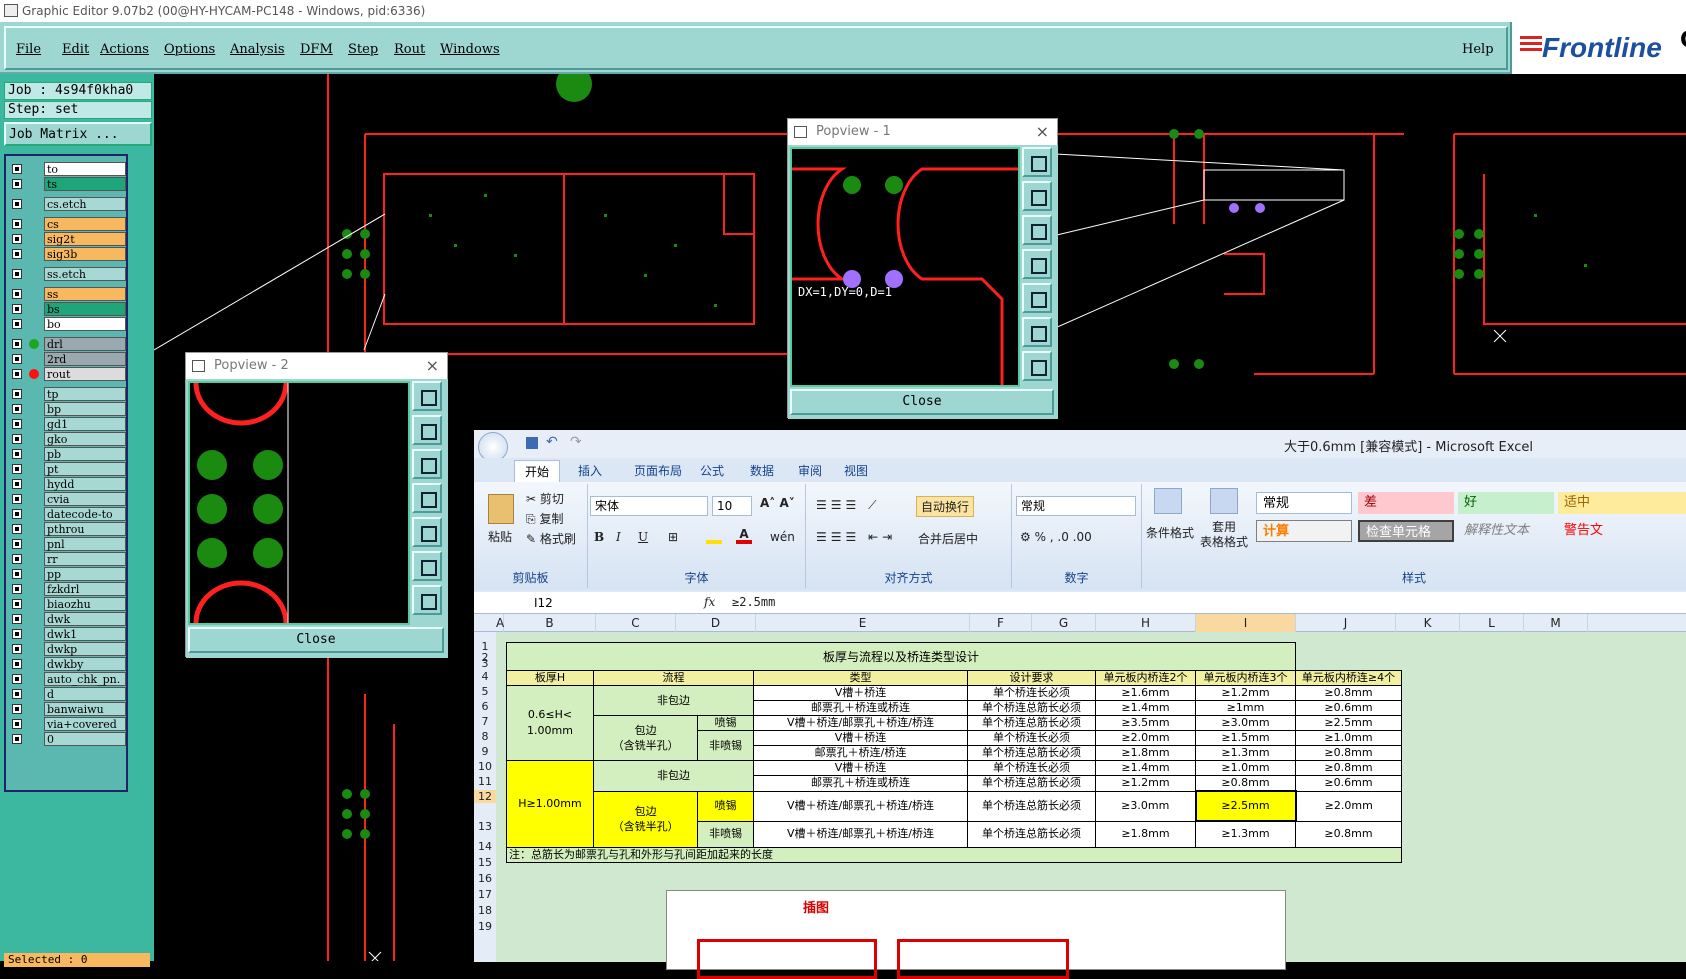 The width and height of the screenshot is (1686, 979). What do you see at coordinates (905, 267) in the screenshot?
I see `popview-1-canvas: DX=1,DY=0,D=1` at bounding box center [905, 267].